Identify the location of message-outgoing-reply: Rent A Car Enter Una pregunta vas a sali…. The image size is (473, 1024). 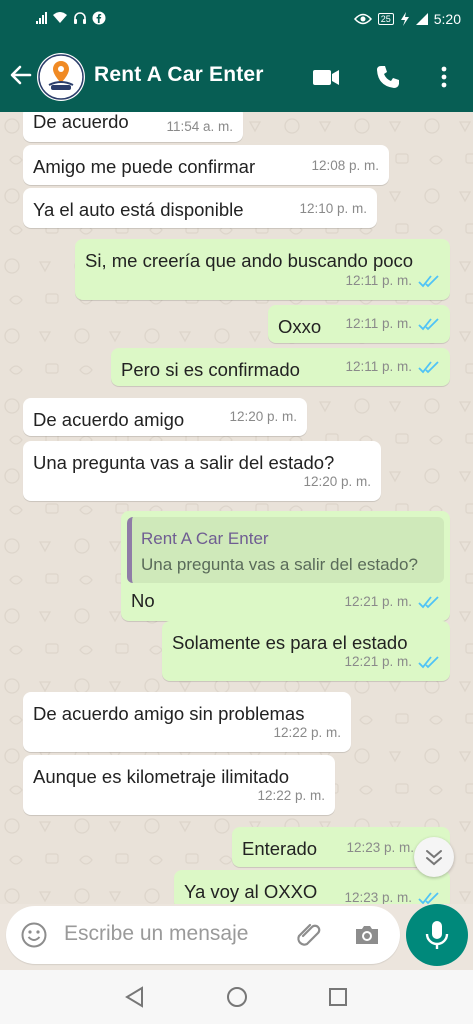
(285, 566).